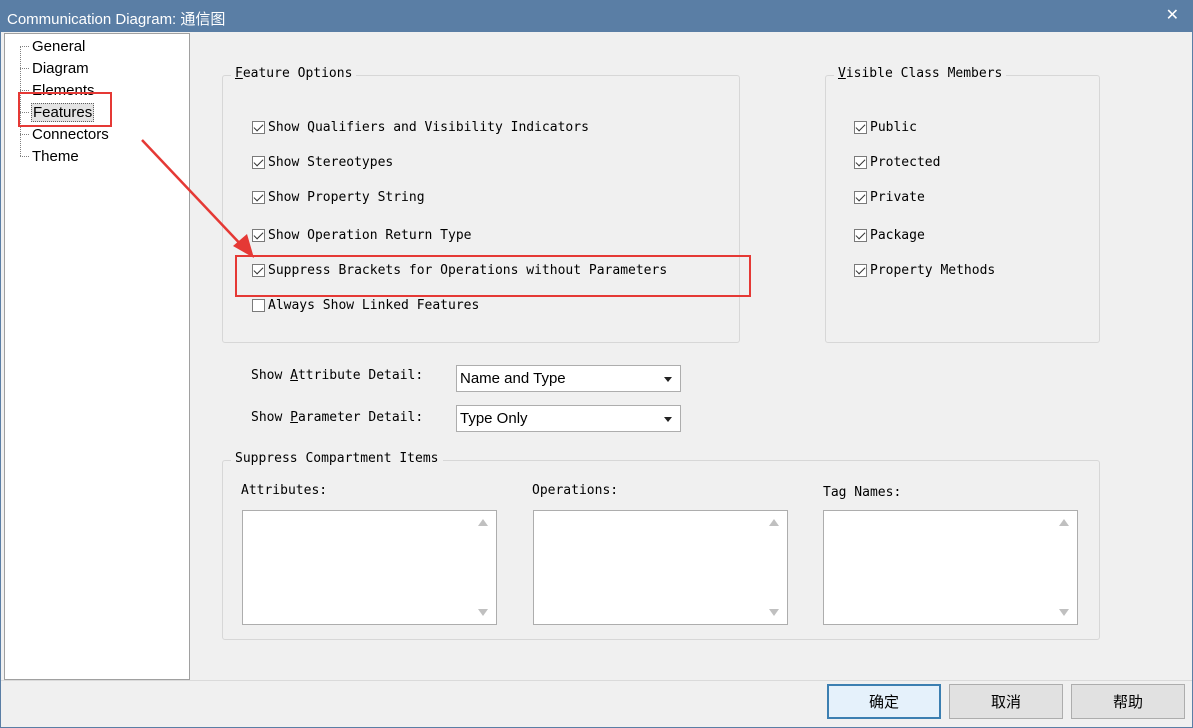 The width and height of the screenshot is (1193, 728). Describe the element at coordinates (116, 19) in the screenshot. I see `window-title: Communication Diagram: 通信图` at that location.